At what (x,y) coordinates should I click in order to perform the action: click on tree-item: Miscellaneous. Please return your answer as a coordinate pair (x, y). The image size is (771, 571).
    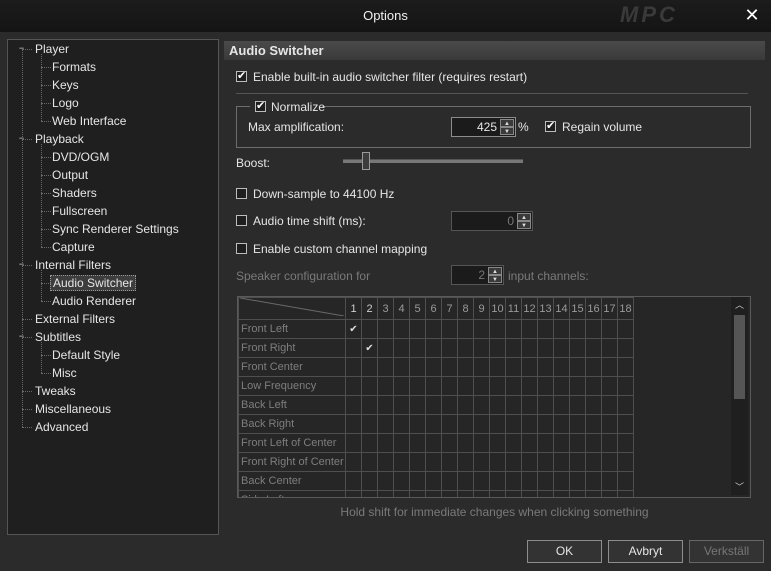
    Looking at the image, I should click on (73, 409).